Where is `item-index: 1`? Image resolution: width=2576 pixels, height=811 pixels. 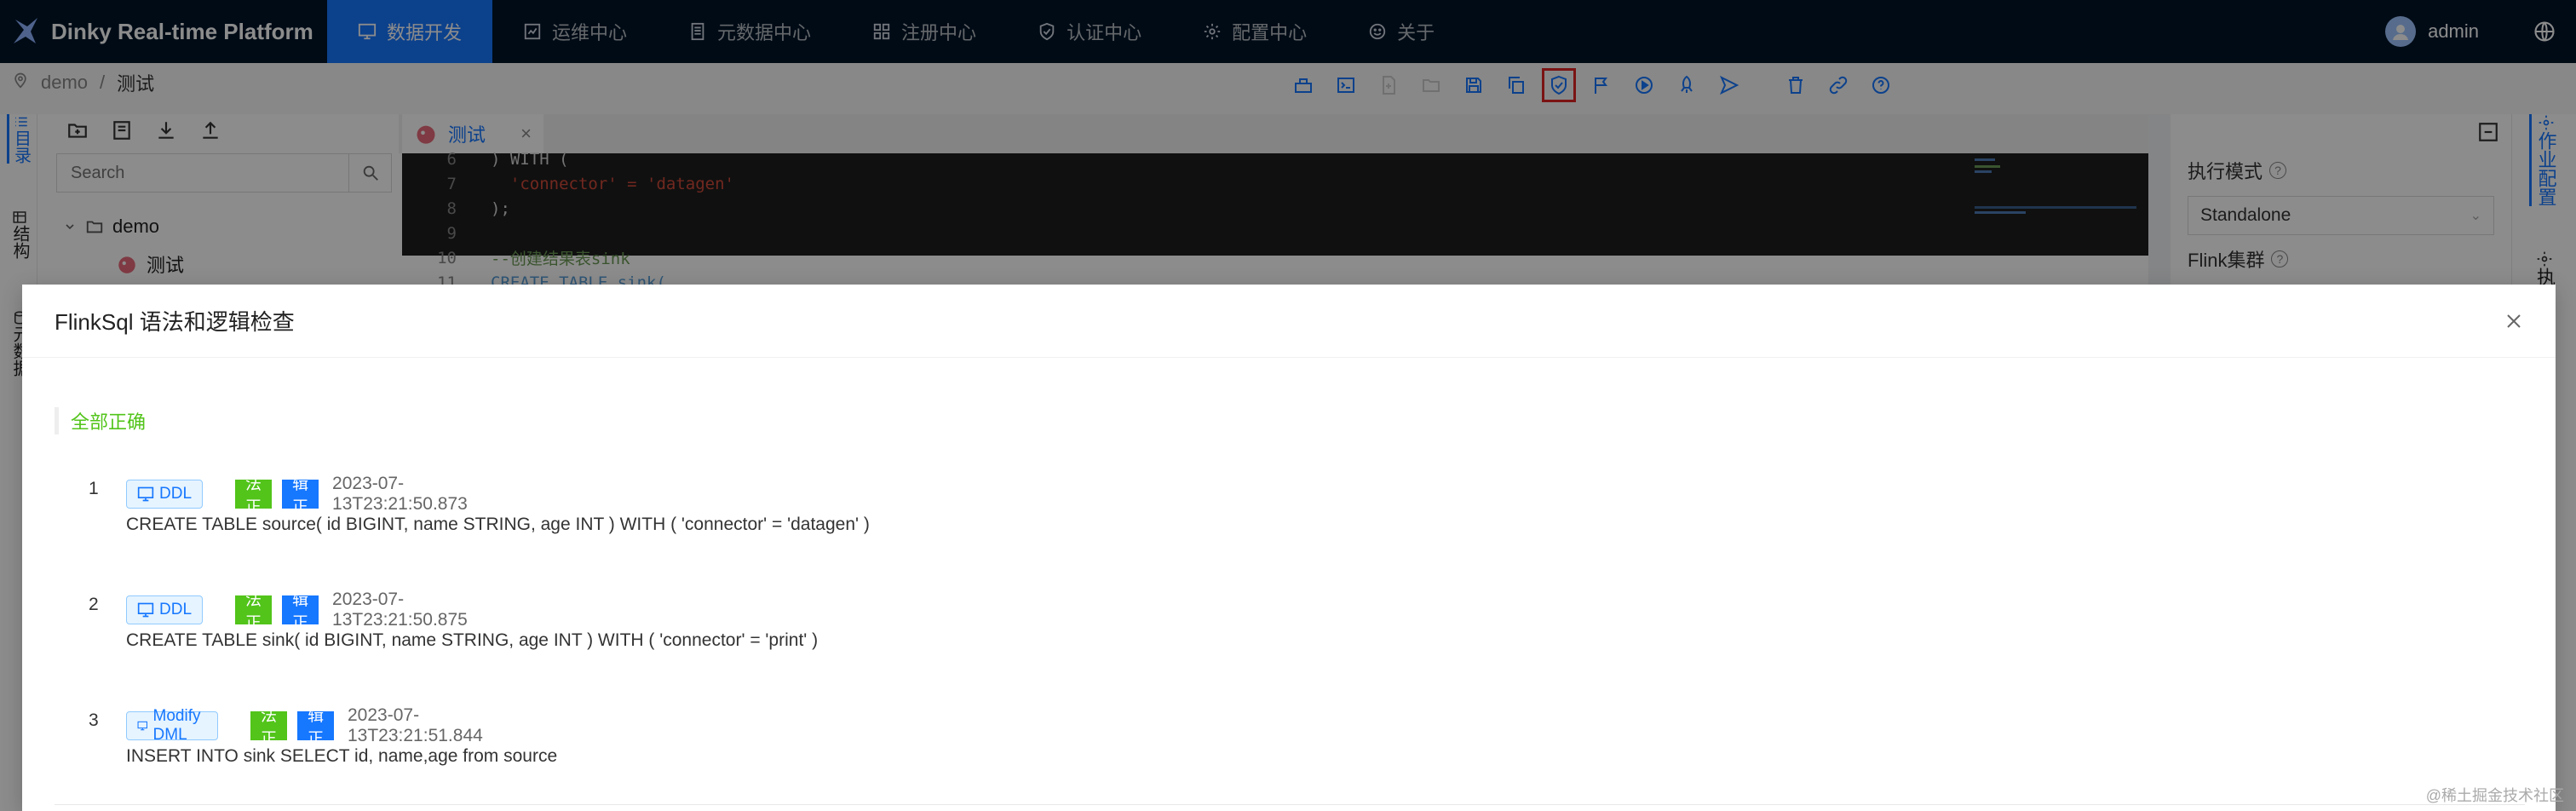 item-index: 1 is located at coordinates (94, 488).